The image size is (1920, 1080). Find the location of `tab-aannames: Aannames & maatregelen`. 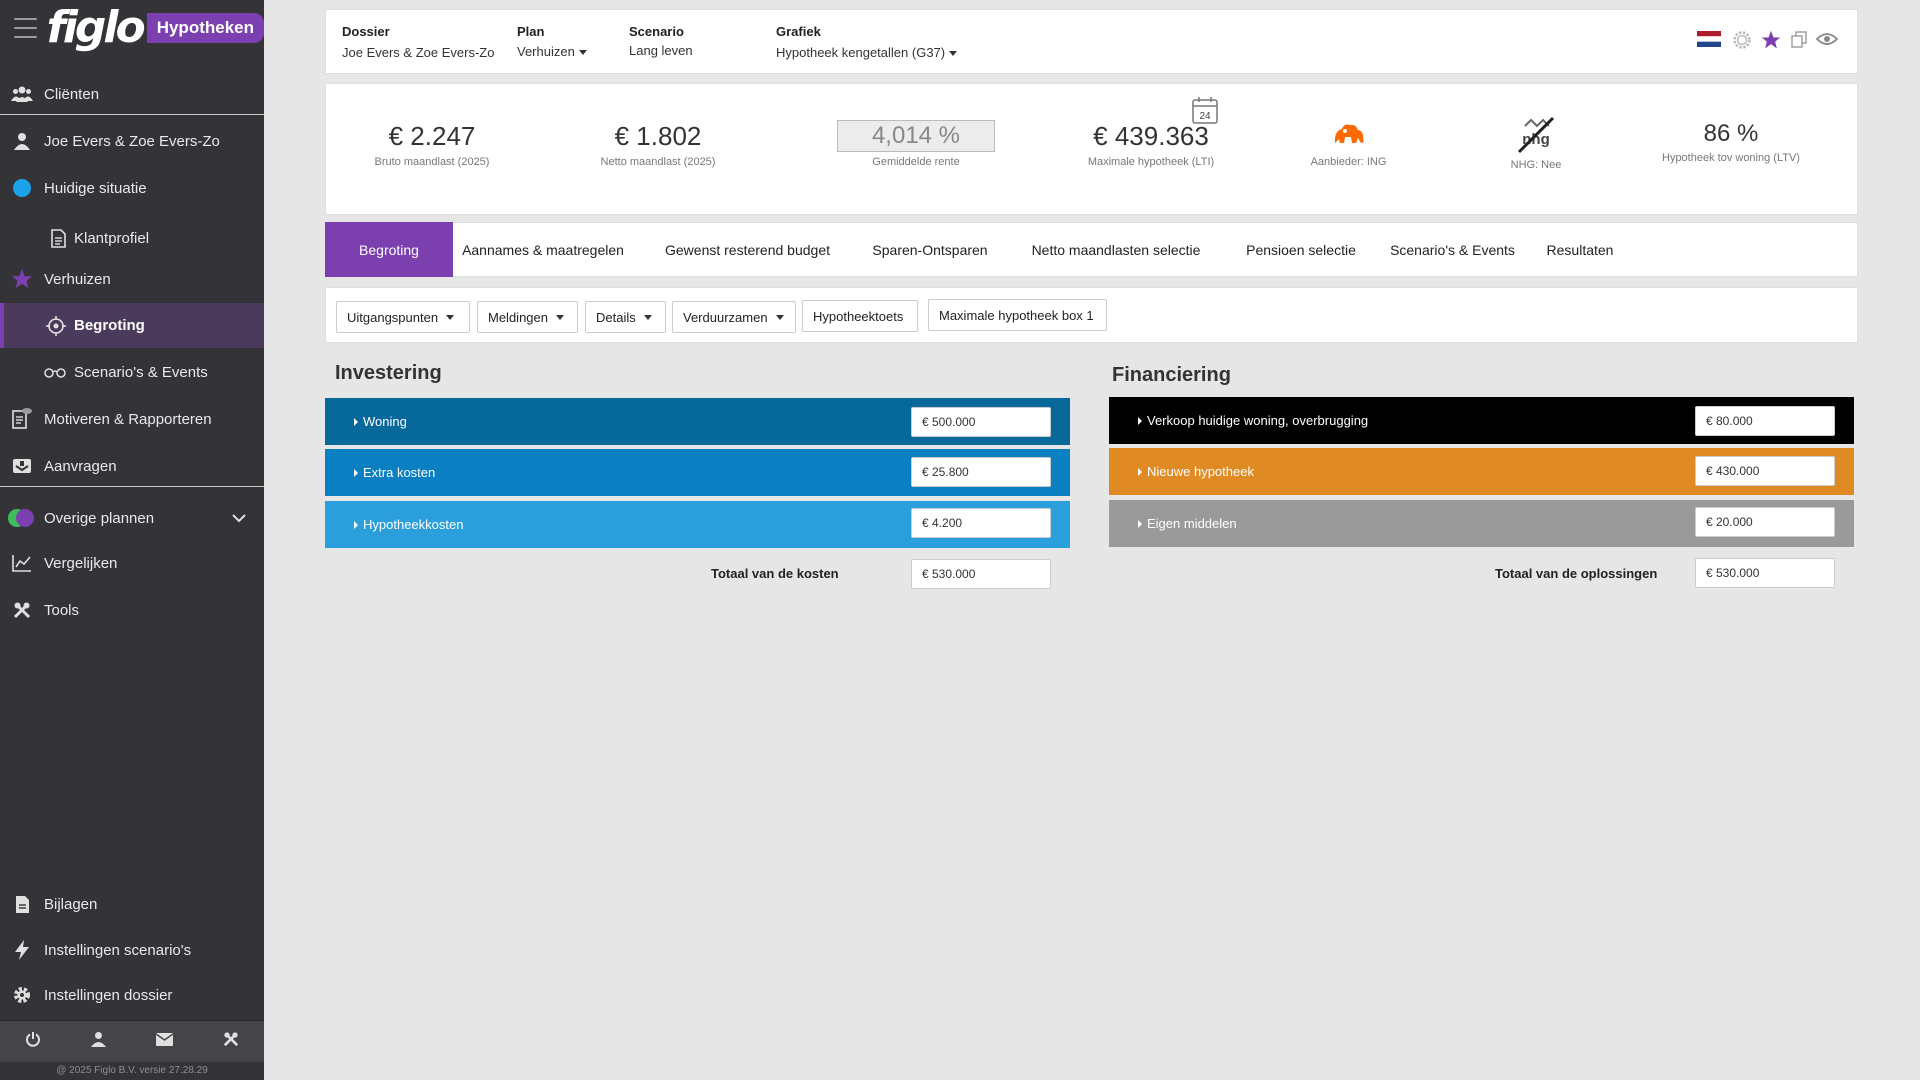

tab-aannames: Aannames & maatregelen is located at coordinates (543, 249).